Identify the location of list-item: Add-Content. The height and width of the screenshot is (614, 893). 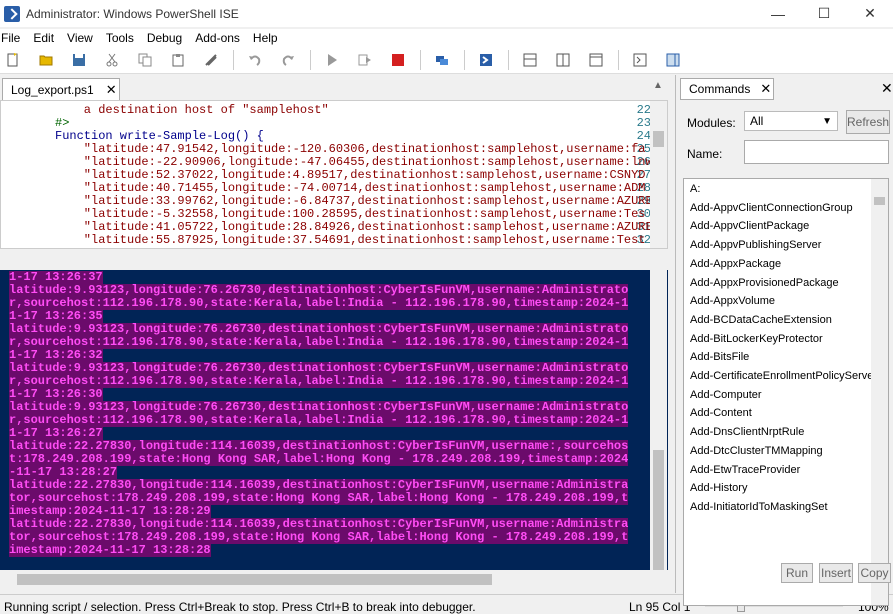
(721, 413).